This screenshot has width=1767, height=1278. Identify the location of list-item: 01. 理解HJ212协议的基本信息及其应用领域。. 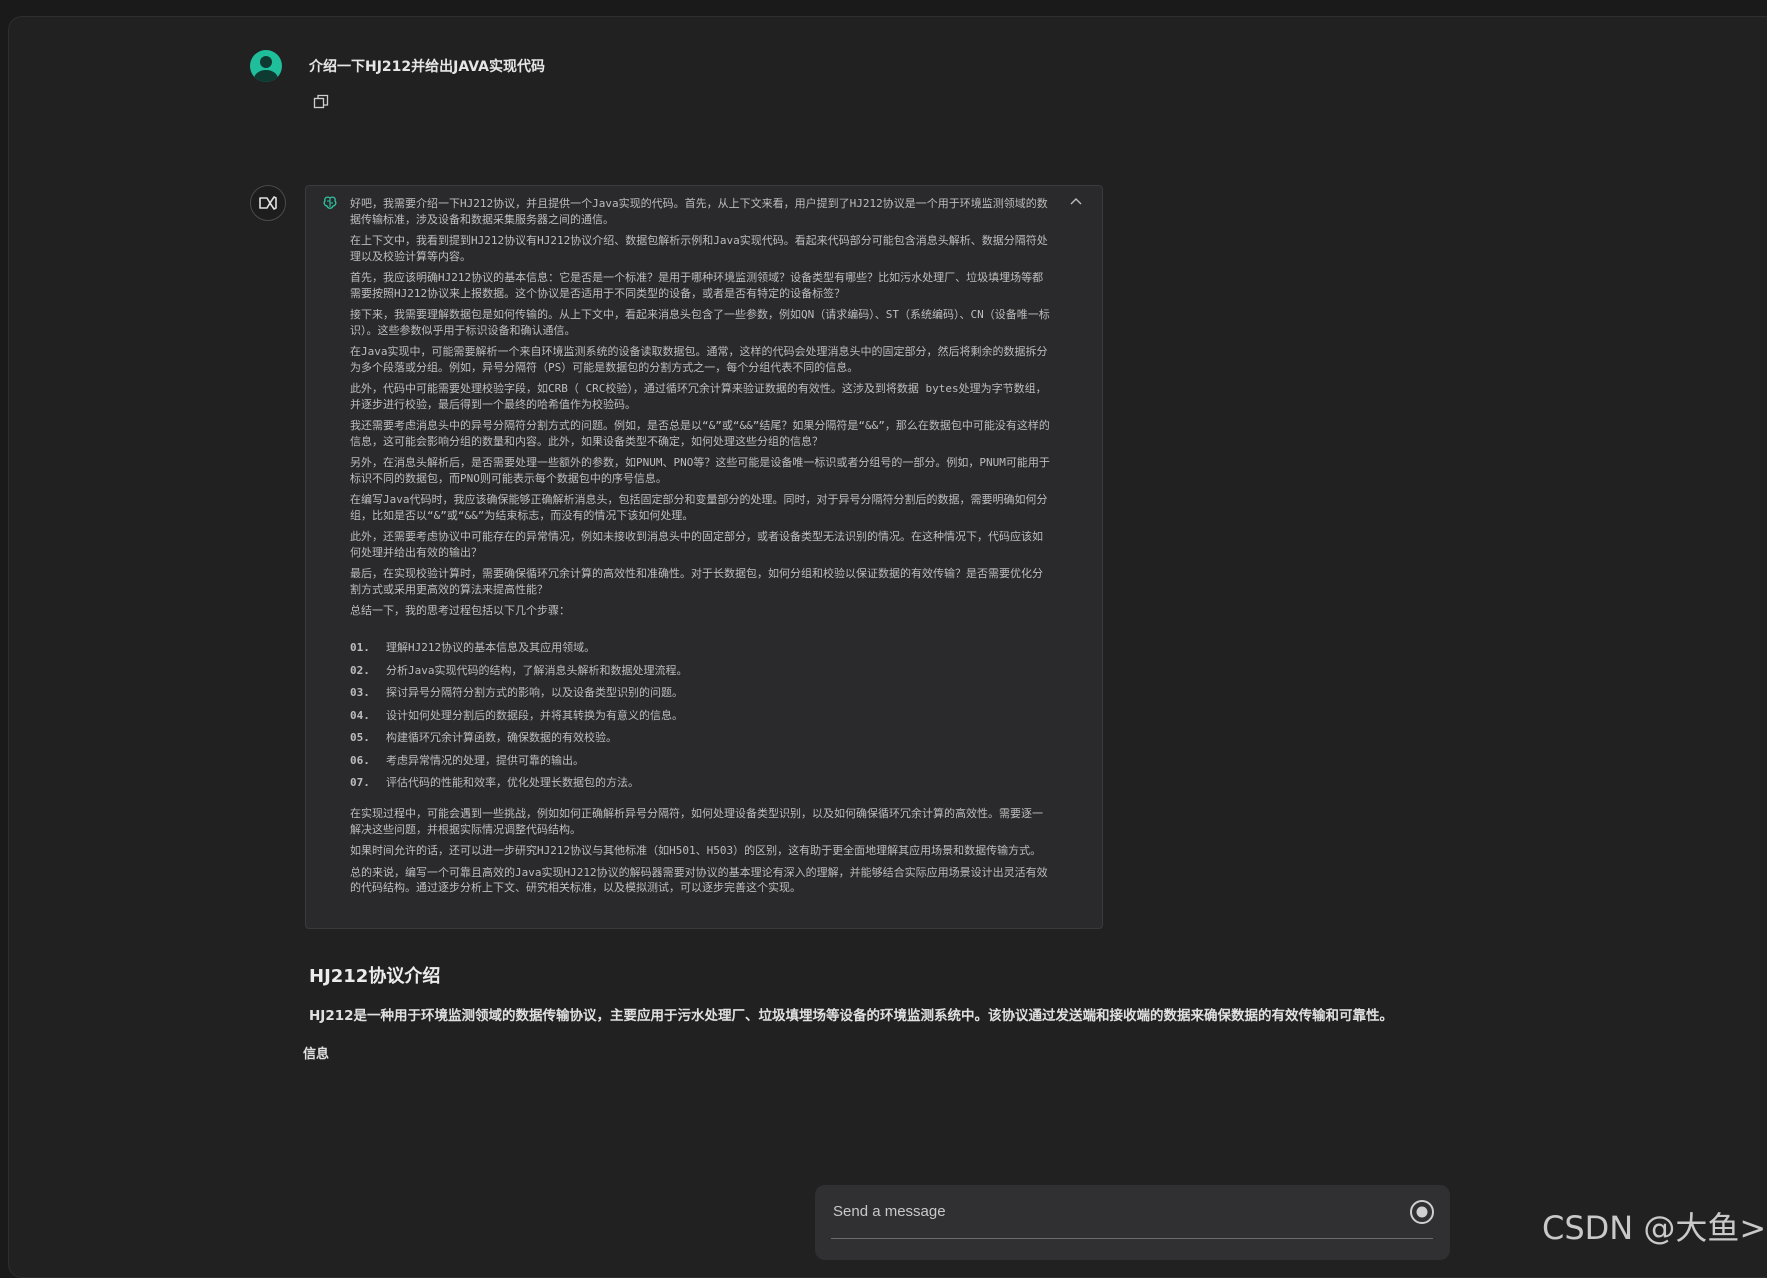
(700, 648).